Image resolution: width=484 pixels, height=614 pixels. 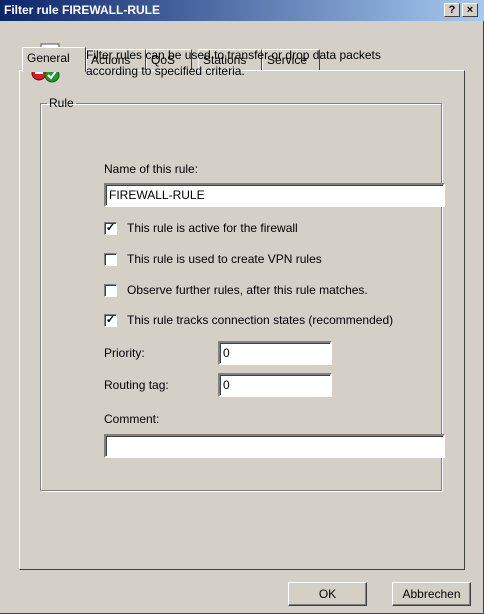 What do you see at coordinates (242, 10) in the screenshot?
I see `title-bar: Filter rule FIREWALL-RULE ? ×` at bounding box center [242, 10].